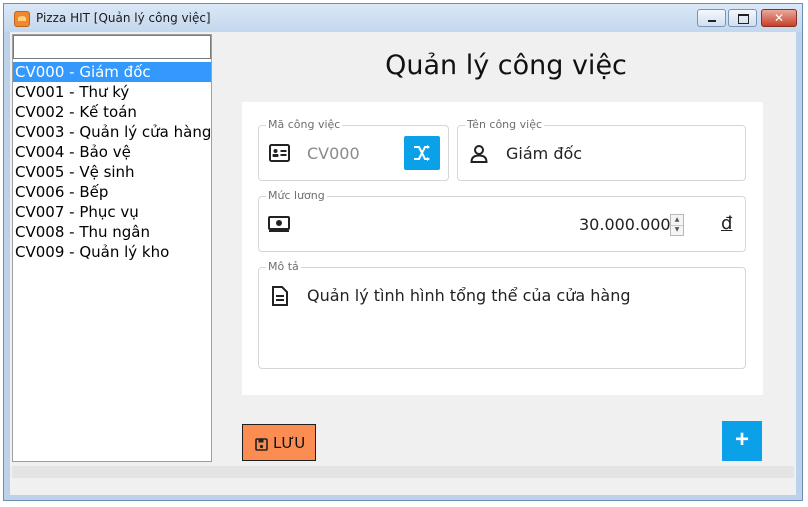  What do you see at coordinates (112, 192) in the screenshot?
I see `job-list-item: CV006 - Bếp` at bounding box center [112, 192].